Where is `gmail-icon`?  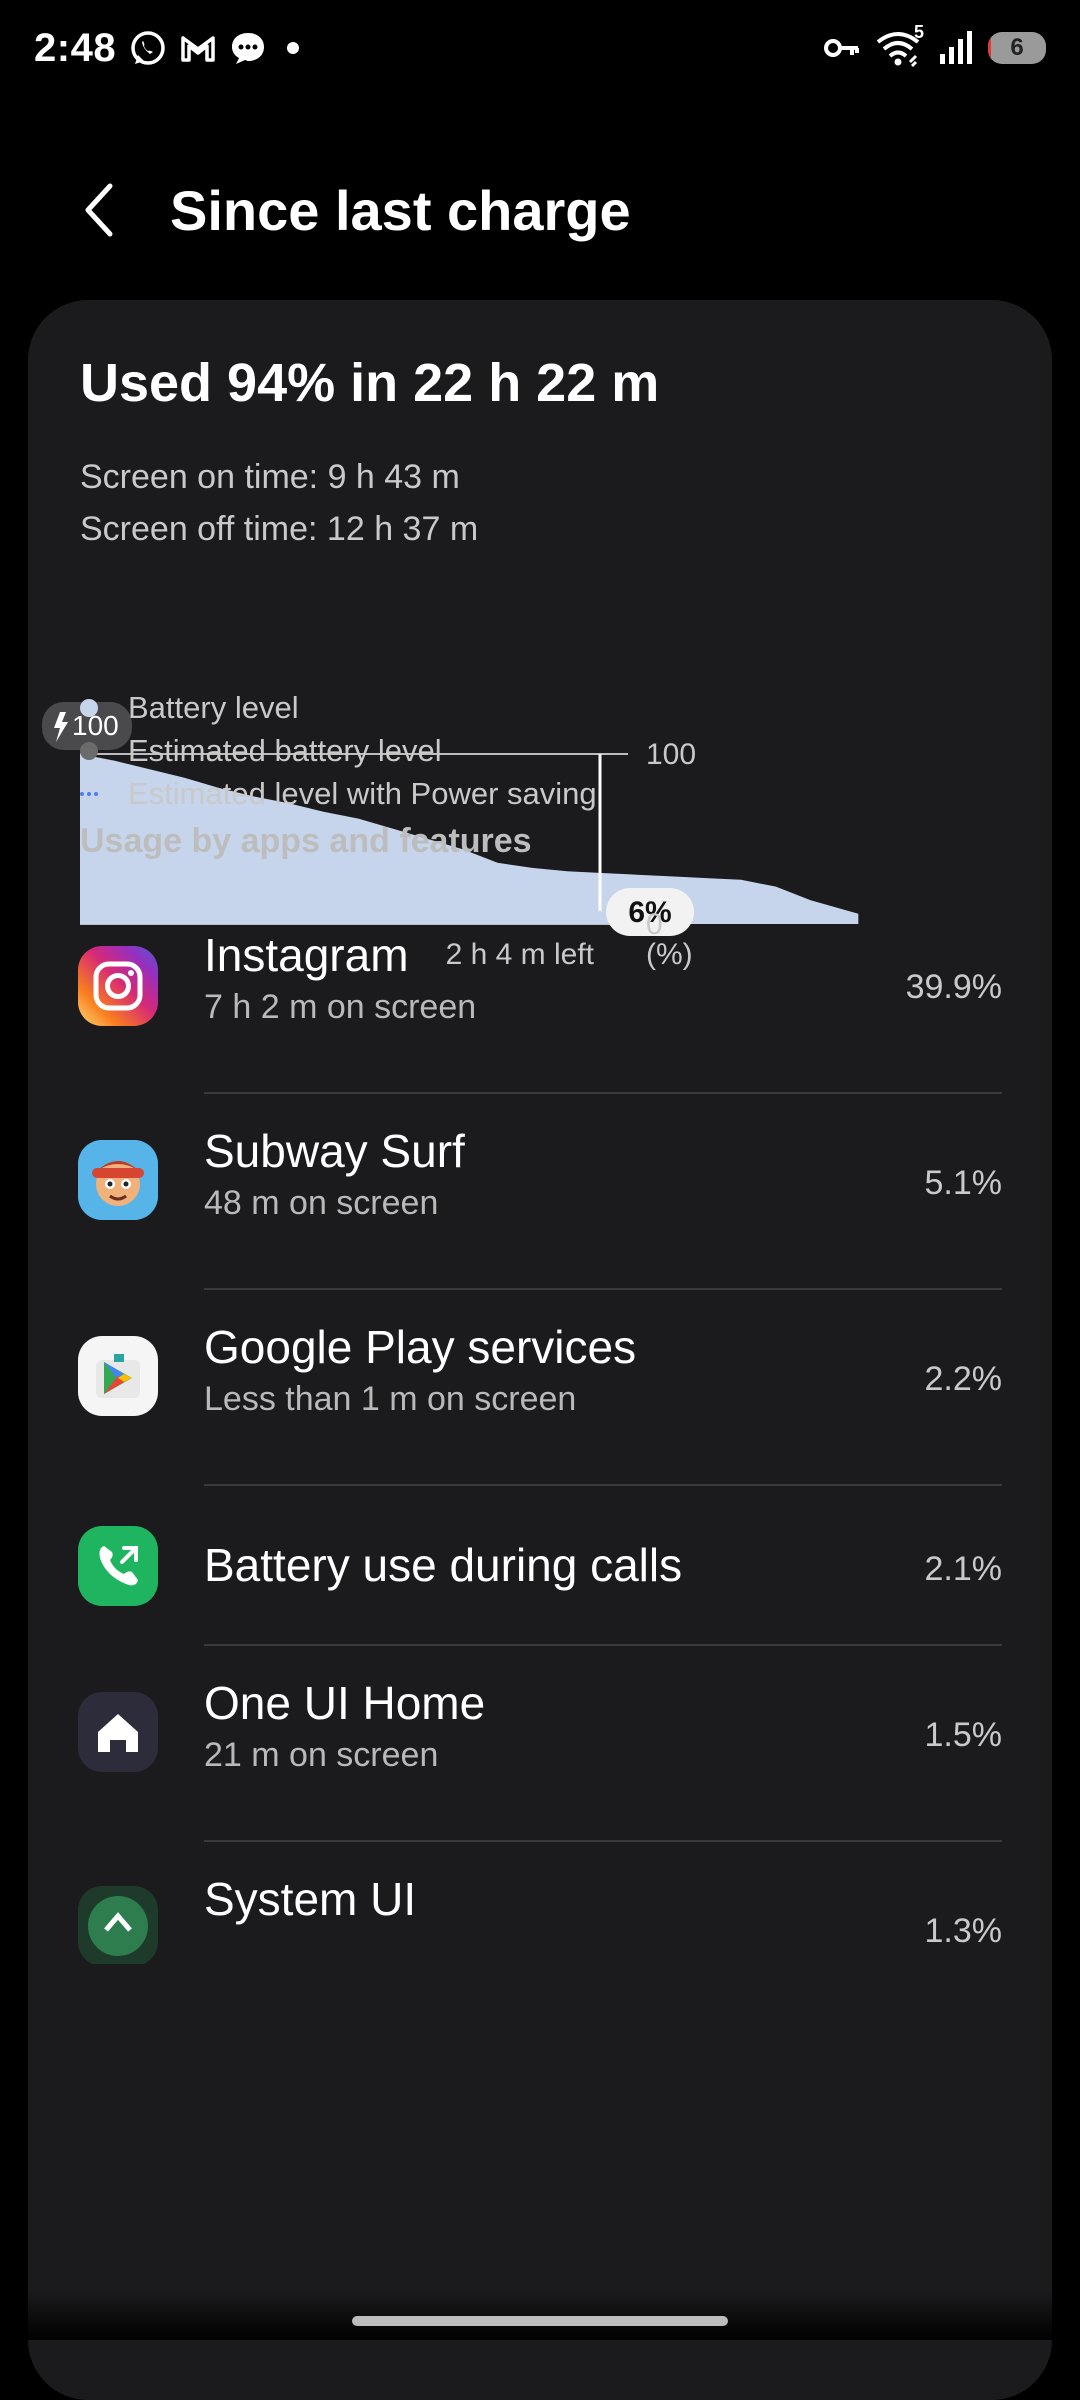
gmail-icon is located at coordinates (198, 48).